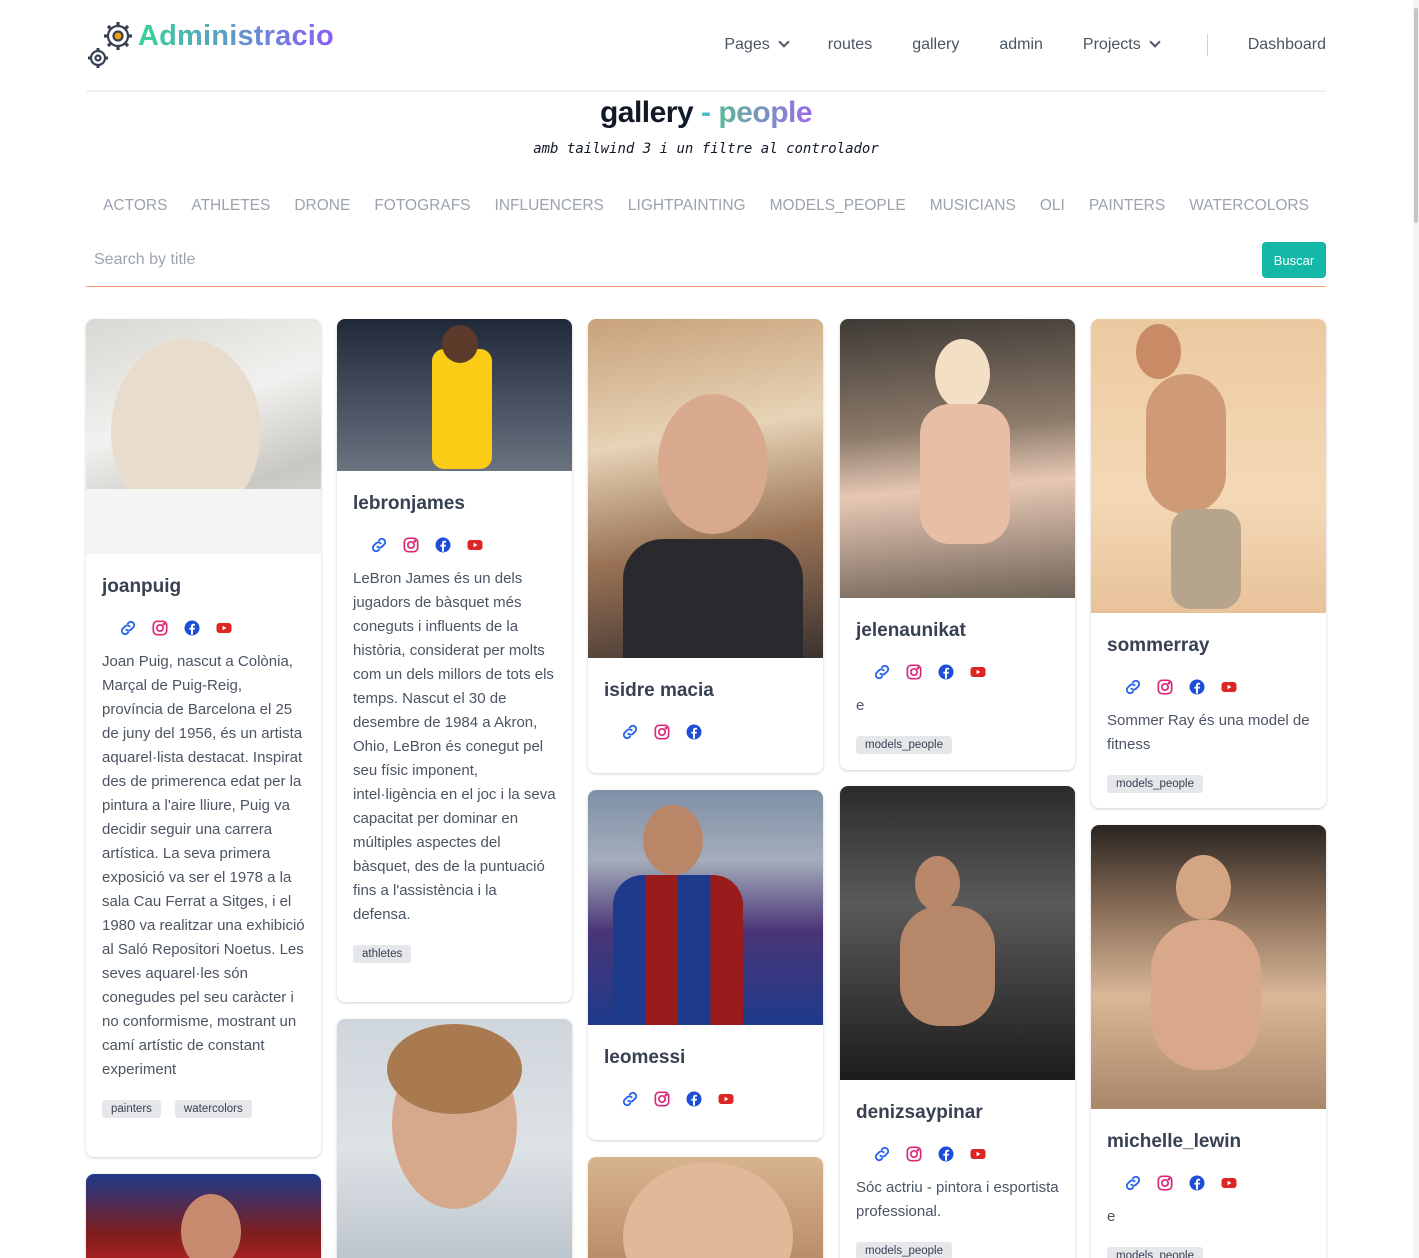  I want to click on nav-dashboard: Dashboard, so click(1287, 45).